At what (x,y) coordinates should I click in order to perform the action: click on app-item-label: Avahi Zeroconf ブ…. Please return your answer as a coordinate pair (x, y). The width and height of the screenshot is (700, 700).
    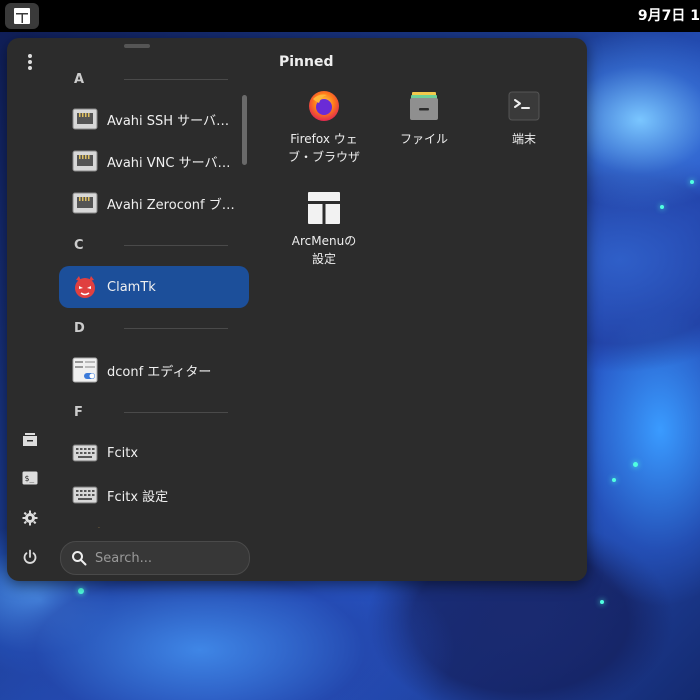
    Looking at the image, I should click on (171, 205).